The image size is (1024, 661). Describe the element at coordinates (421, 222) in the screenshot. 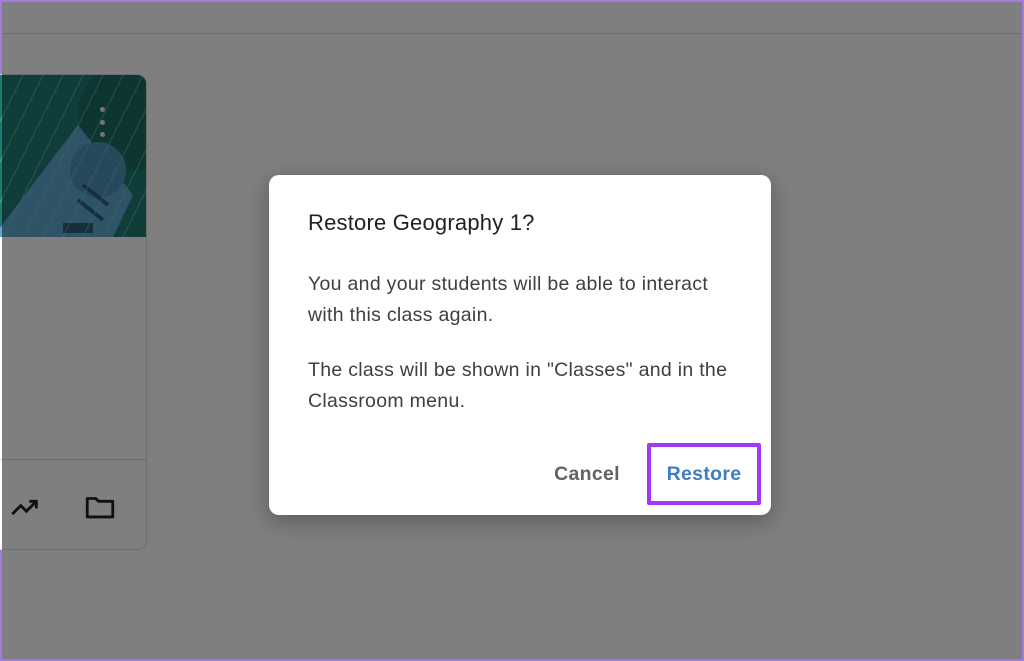

I see `dialog-title: Restore Geography 1?` at that location.